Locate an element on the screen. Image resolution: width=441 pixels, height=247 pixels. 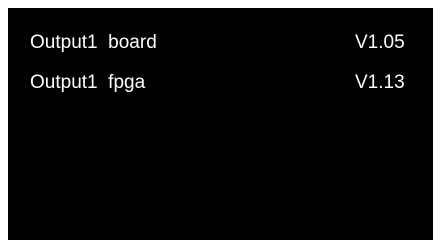
version-row-output1-fpga: Output1 fpga V1.13 is located at coordinates (230, 83).